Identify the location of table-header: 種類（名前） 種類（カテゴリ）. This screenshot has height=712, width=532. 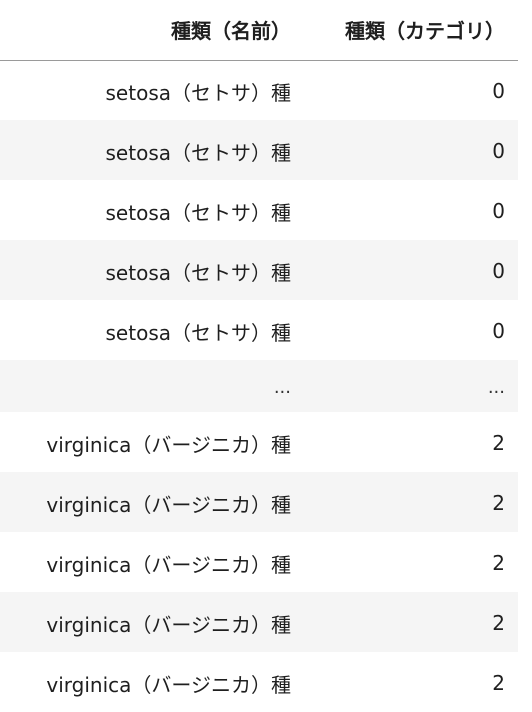
(259, 30).